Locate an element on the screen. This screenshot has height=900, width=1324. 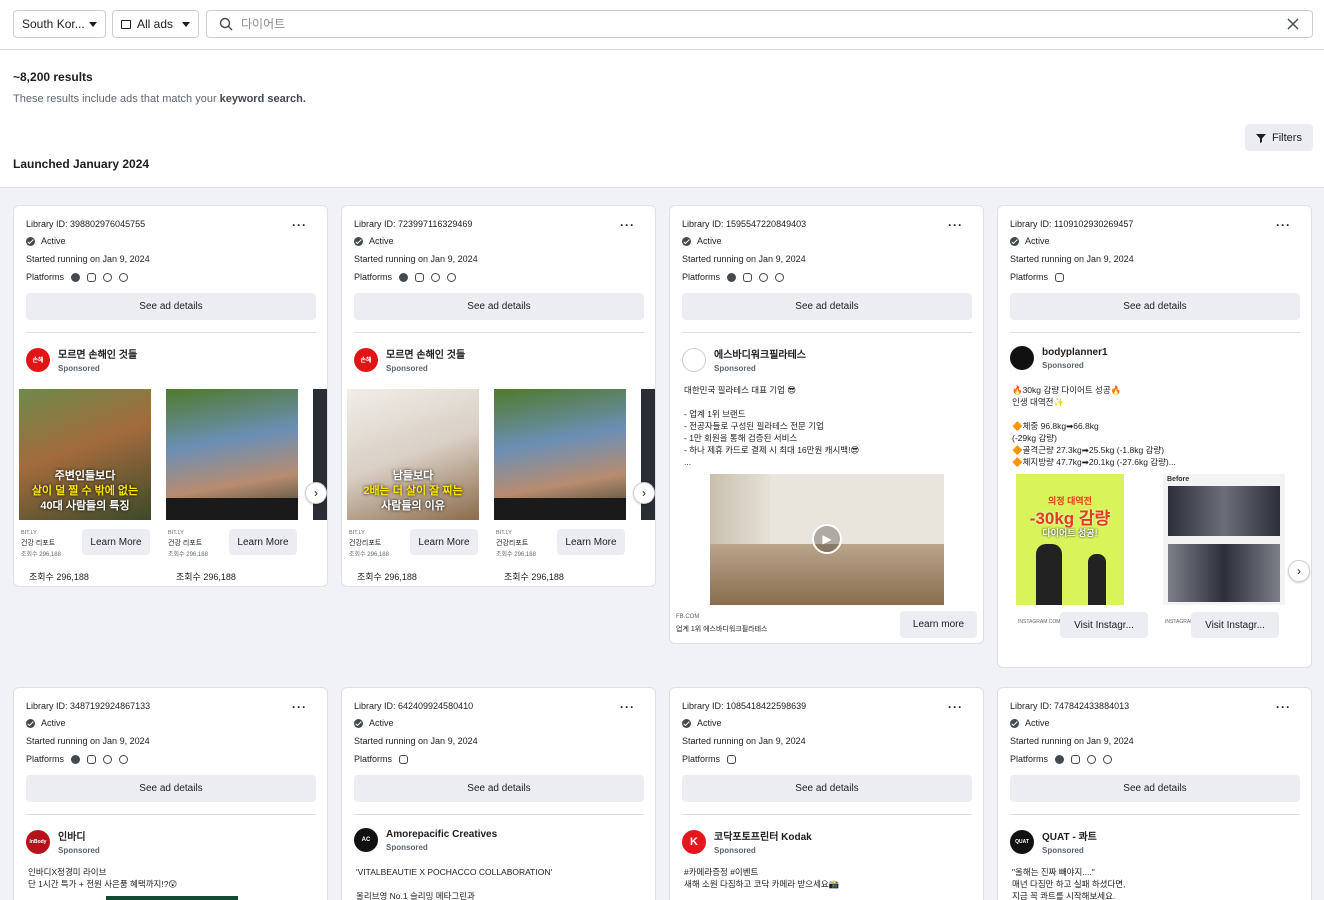
image-caption: 남들보다 2배는 더 살이 잘 찌는 사람들의 이유 is located at coordinates (413, 491).